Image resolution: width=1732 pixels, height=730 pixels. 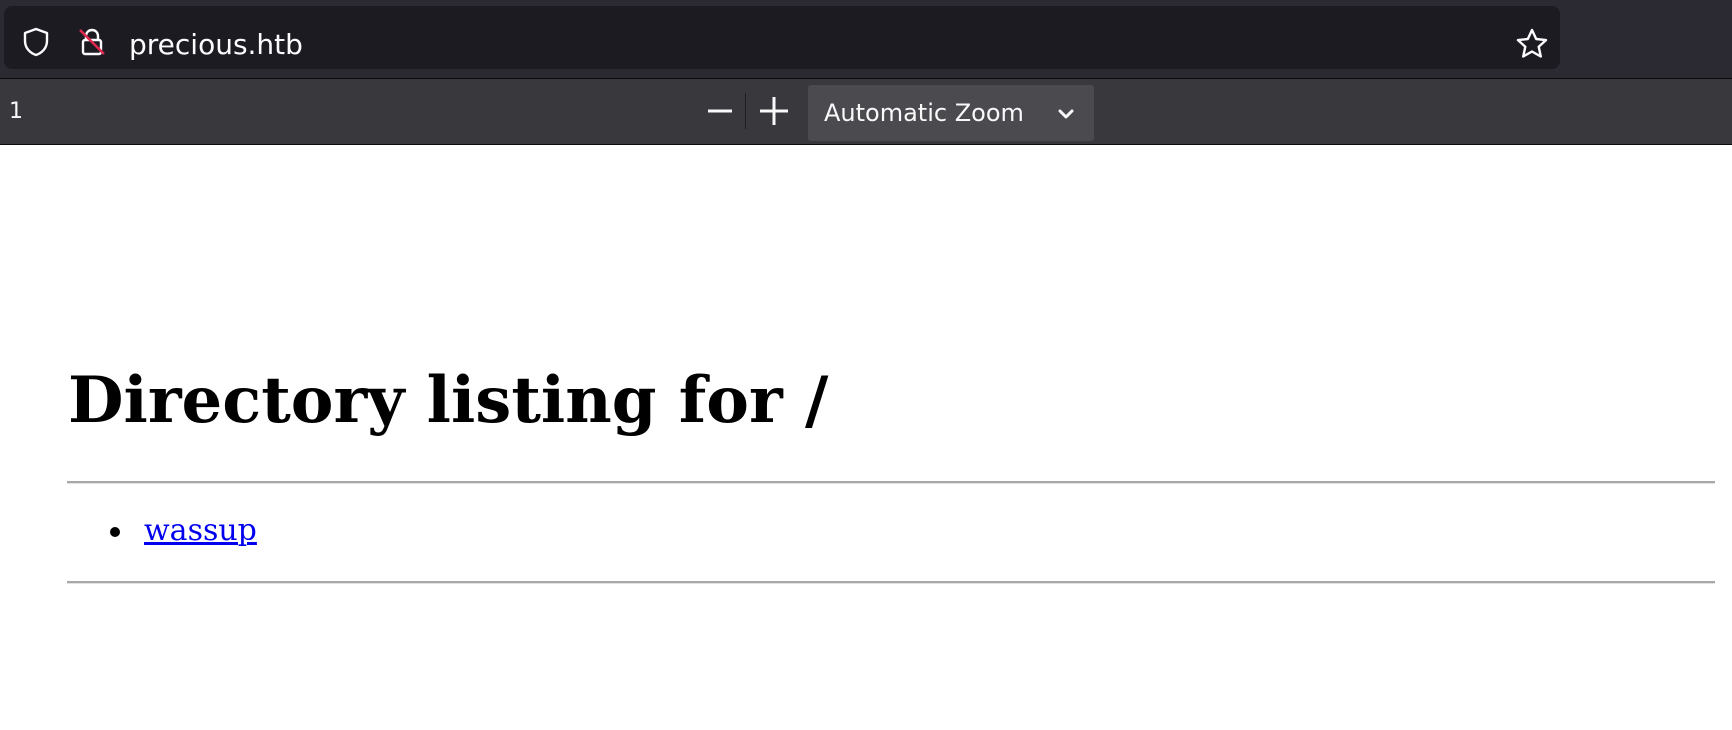 What do you see at coordinates (745, 111) in the screenshot?
I see `toolbar-separator` at bounding box center [745, 111].